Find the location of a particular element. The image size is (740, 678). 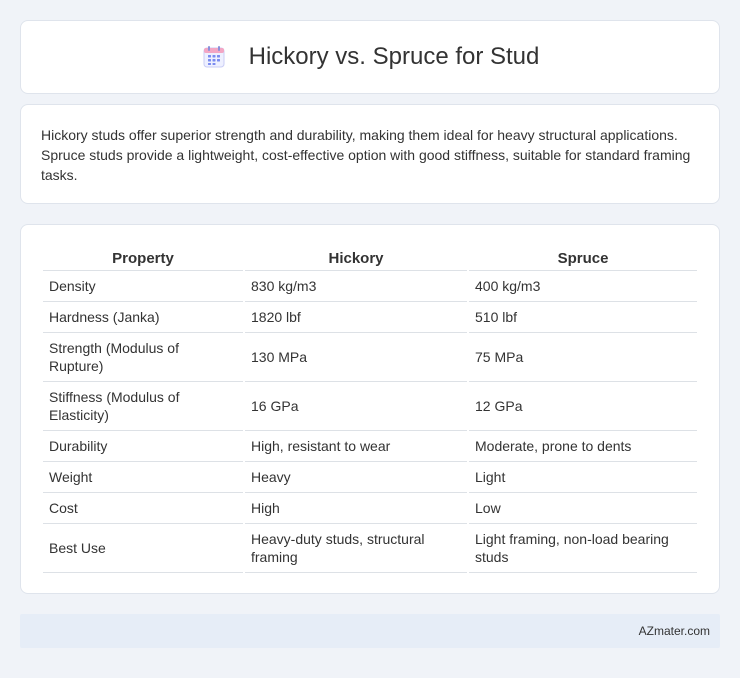

spruce-cell: Moderate, prone to dents is located at coordinates (582, 446).